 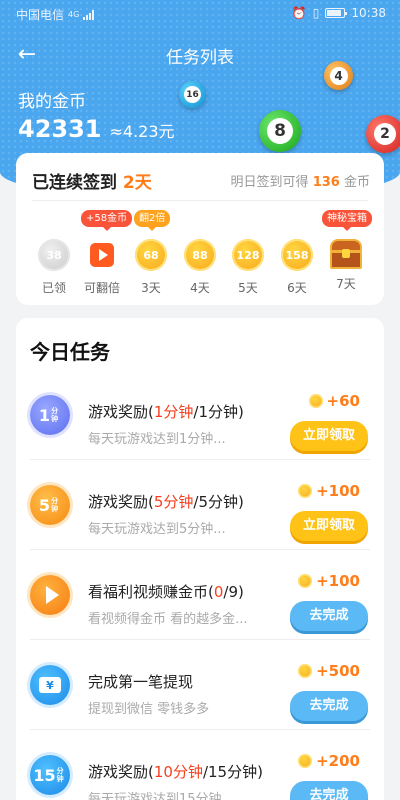 I want to click on lottery-ball-8: 8, so click(x=280, y=131).